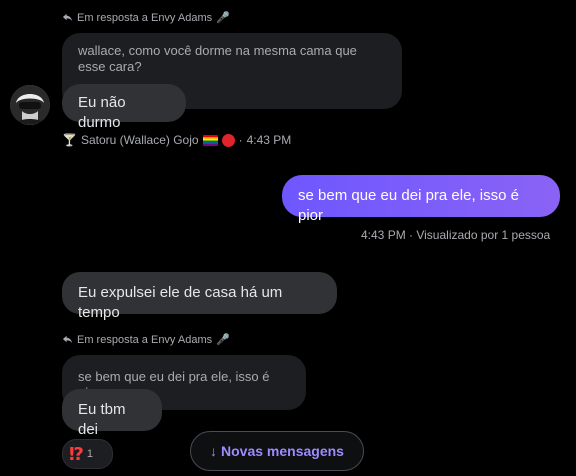 The height and width of the screenshot is (476, 576). I want to click on outgoing-message-bubble: se bem que eu dei pra ele, isso é pior, so click(421, 199).